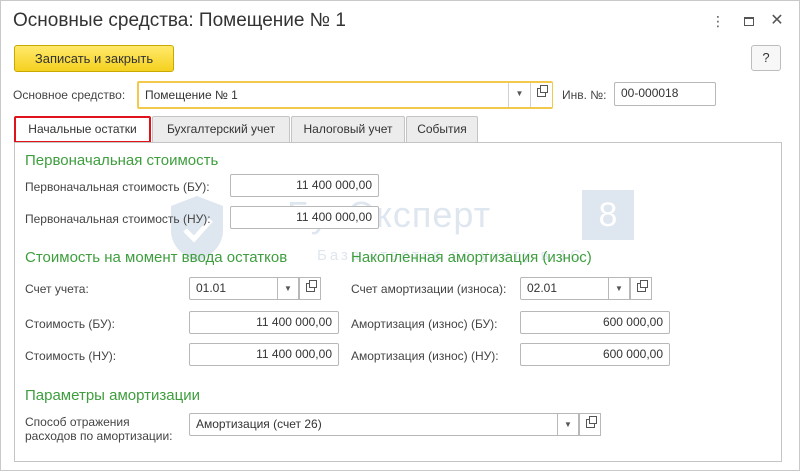 The height and width of the screenshot is (471, 800). What do you see at coordinates (471, 257) in the screenshot?
I see `section-title-depreciation: Накопленная амортизация (износ)` at bounding box center [471, 257].